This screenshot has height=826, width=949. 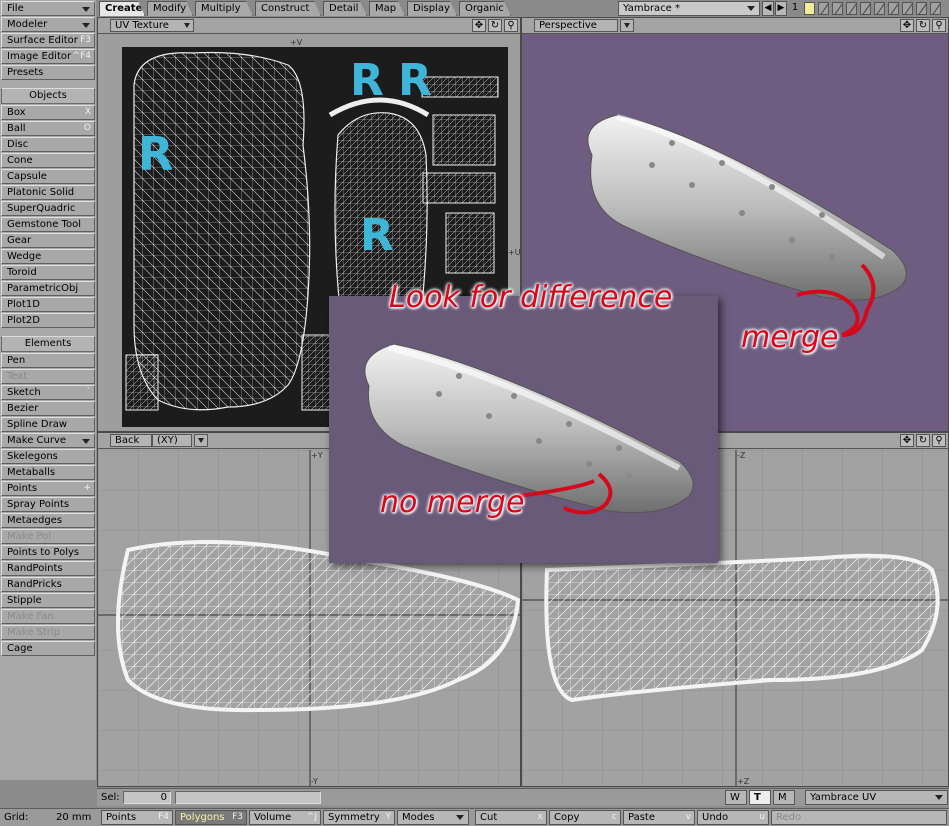 I want to click on view-type-select: UV Texture, so click(x=152, y=25).